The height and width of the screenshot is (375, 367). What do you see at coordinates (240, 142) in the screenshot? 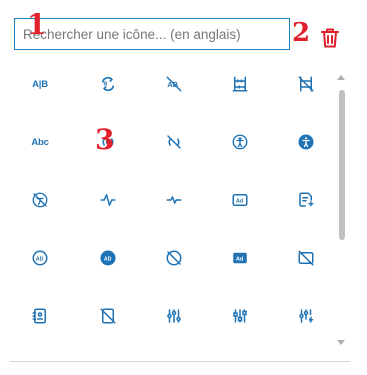
I see `accessible-icon` at bounding box center [240, 142].